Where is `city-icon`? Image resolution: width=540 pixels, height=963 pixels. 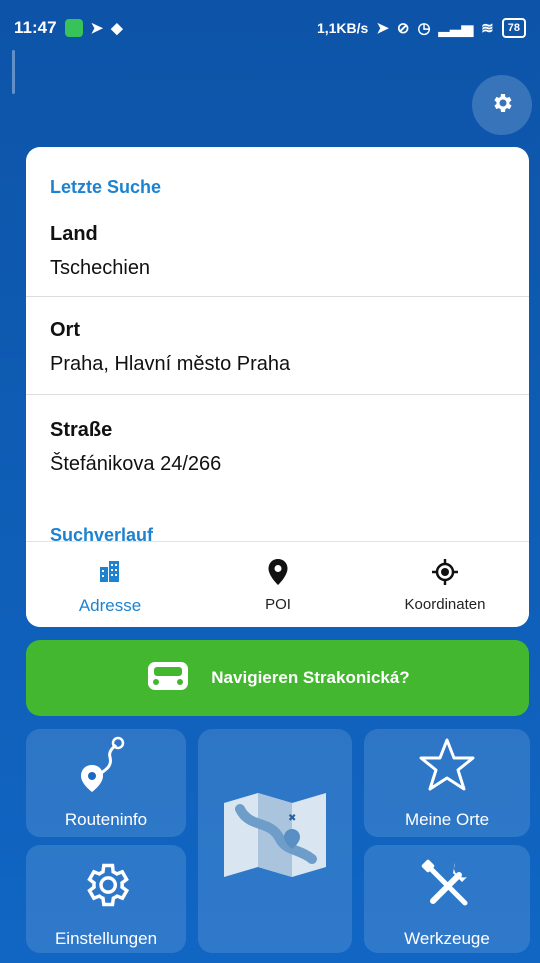
city-icon is located at coordinates (110, 571).